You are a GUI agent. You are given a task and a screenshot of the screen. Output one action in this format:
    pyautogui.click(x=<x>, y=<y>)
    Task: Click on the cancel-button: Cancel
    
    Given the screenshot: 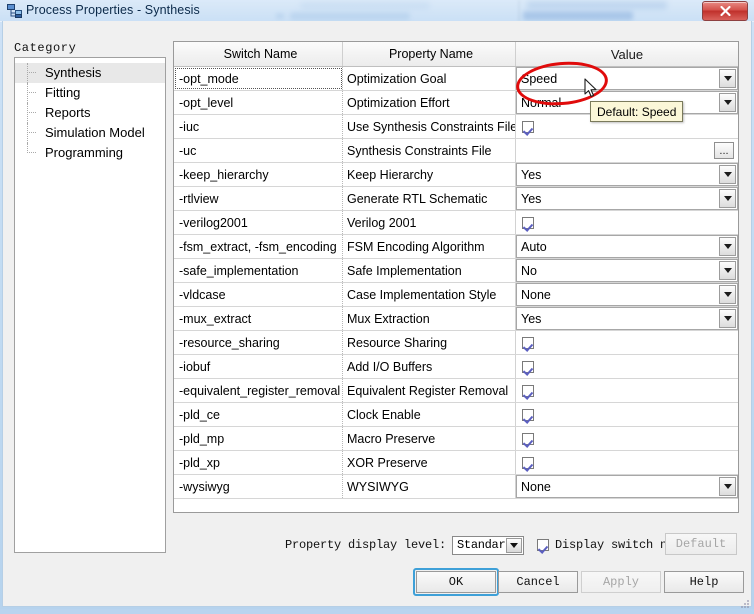 What is the action you would take?
    pyautogui.click(x=538, y=582)
    